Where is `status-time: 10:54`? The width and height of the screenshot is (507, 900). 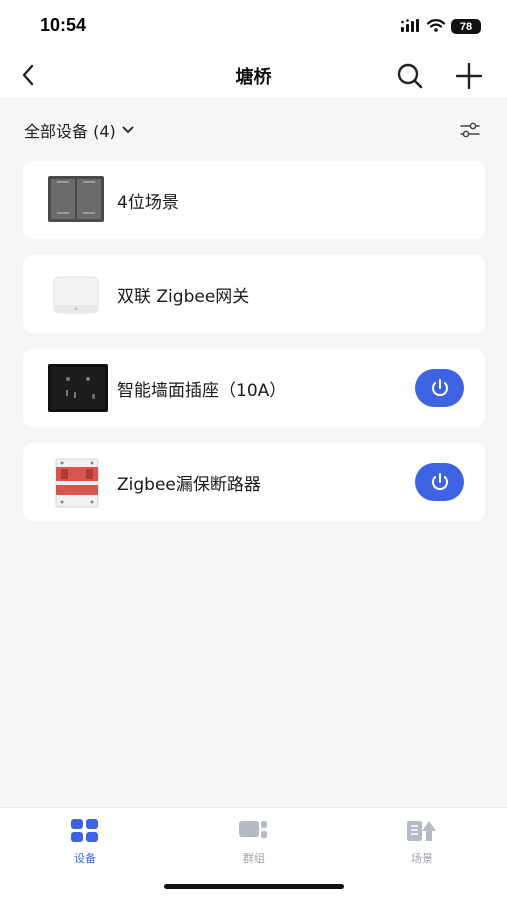 status-time: 10:54 is located at coordinates (63, 25).